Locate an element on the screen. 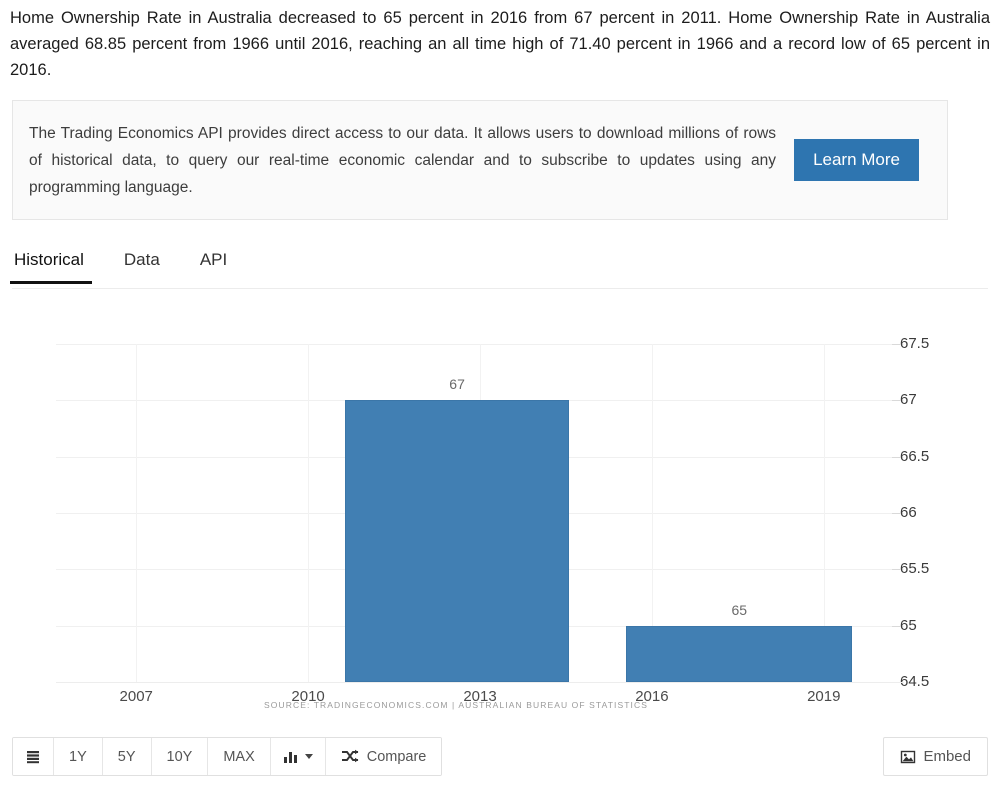 This screenshot has width=1000, height=802. bar-value-label: 67 is located at coordinates (457, 384).